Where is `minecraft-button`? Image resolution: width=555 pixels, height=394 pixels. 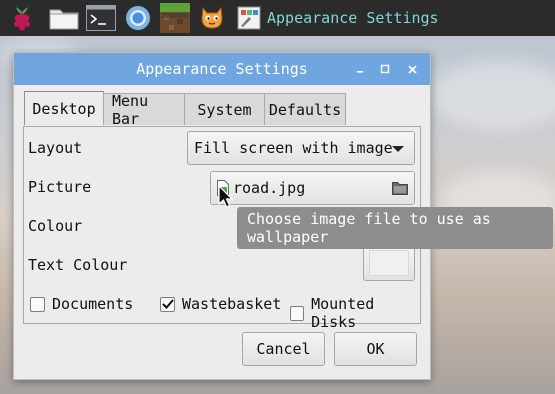 minecraft-button is located at coordinates (175, 18).